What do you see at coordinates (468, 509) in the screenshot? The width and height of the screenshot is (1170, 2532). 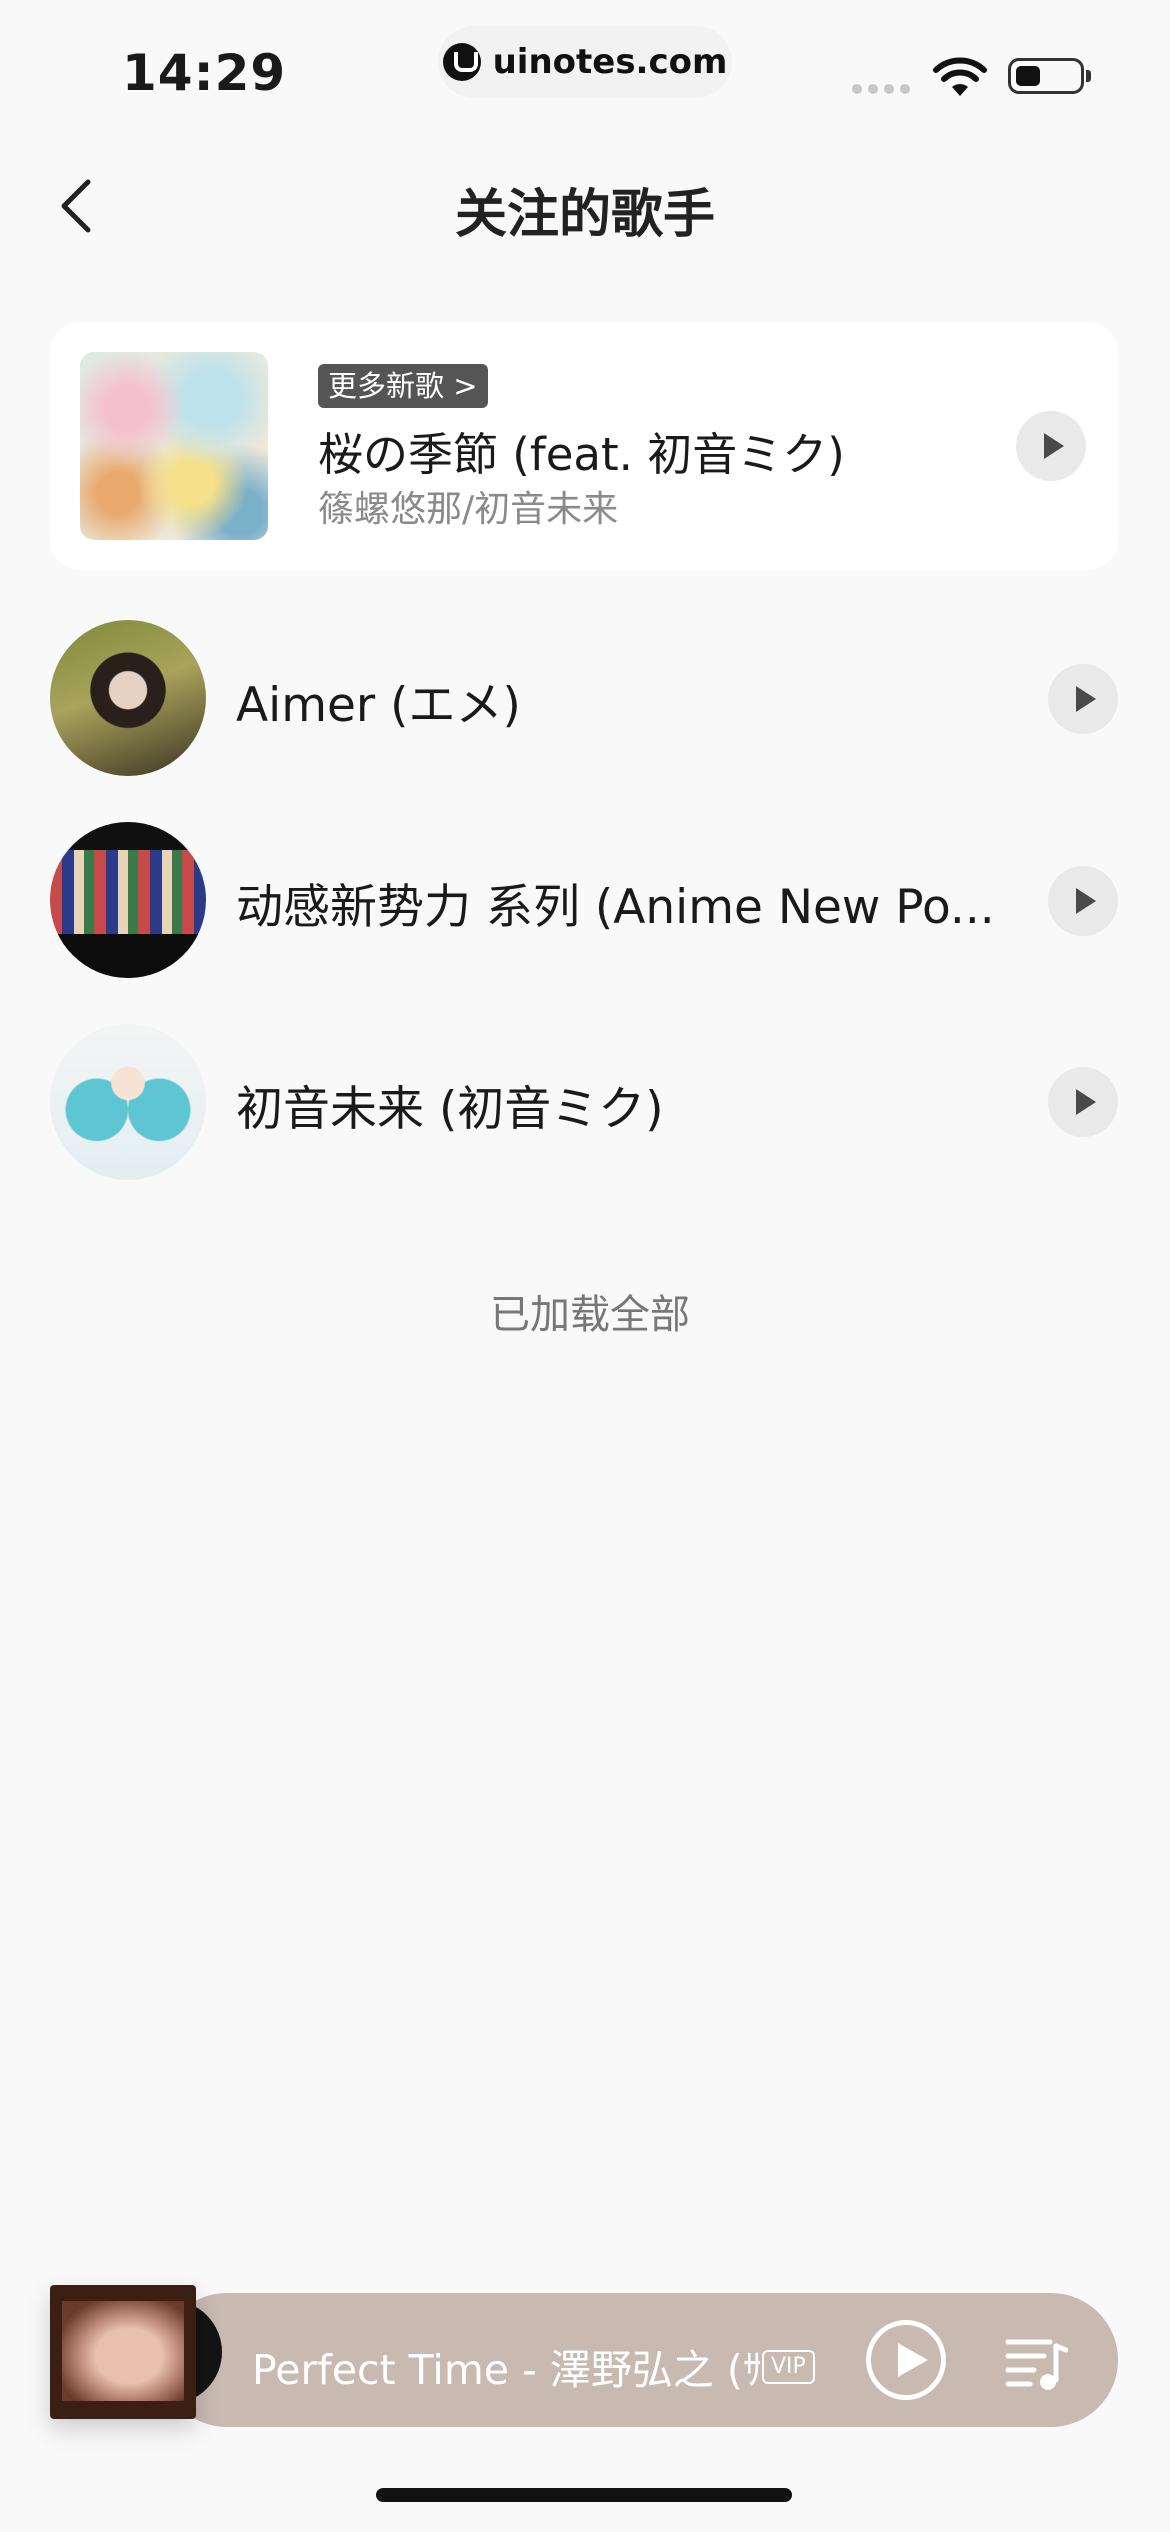 I see `featured-song-artist: 篠螺悠那/初音未来` at bounding box center [468, 509].